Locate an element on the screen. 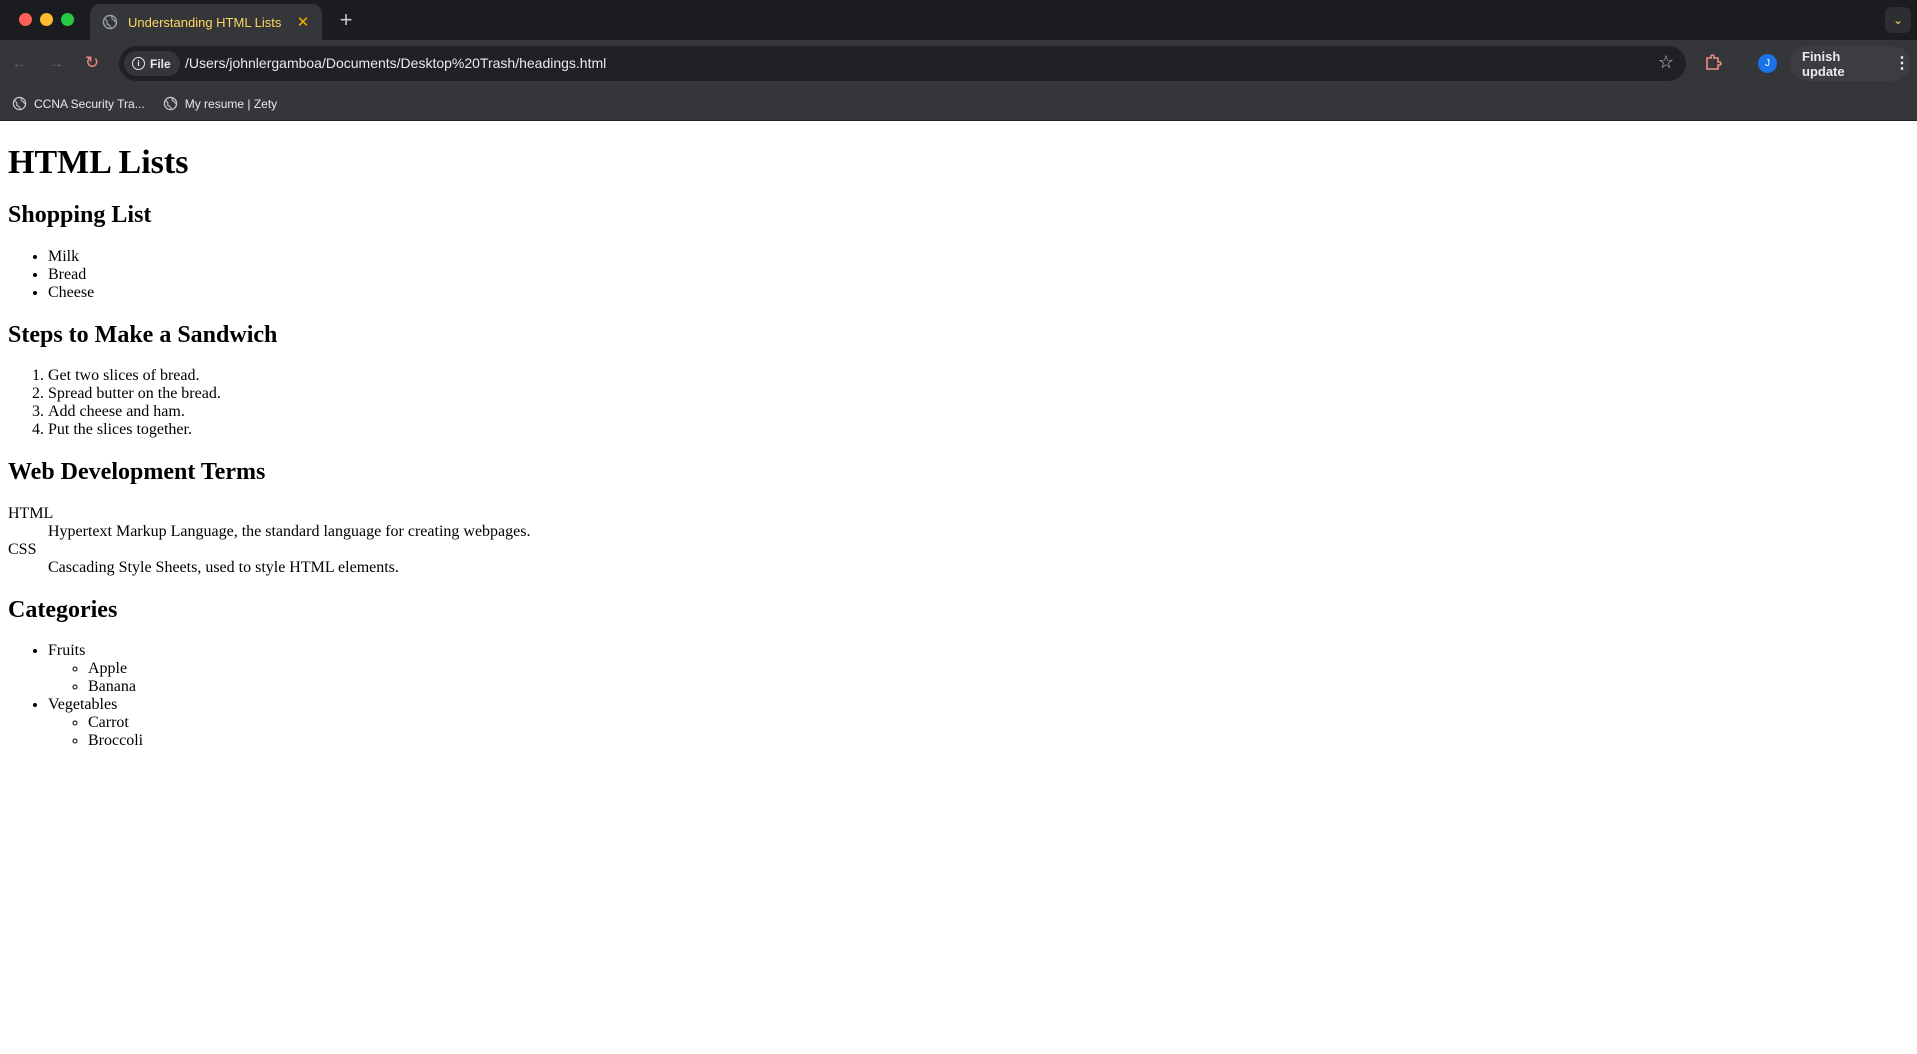  site-info-label: File is located at coordinates (160, 63).